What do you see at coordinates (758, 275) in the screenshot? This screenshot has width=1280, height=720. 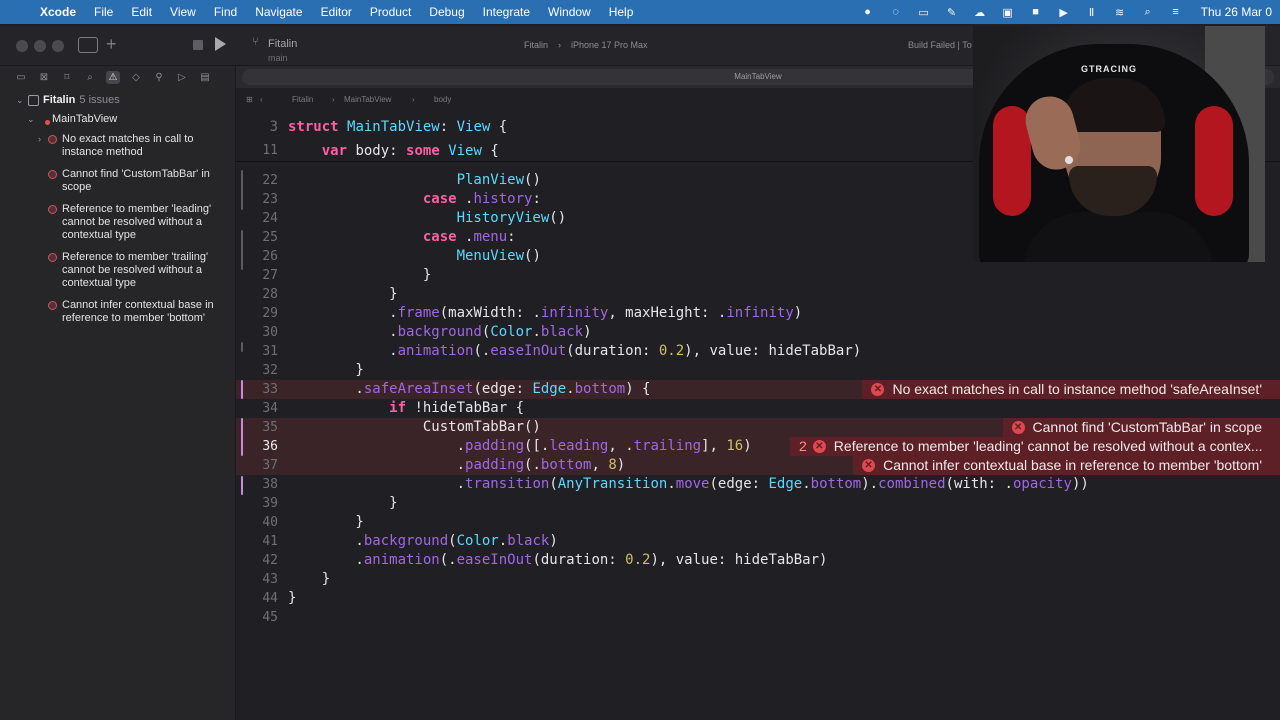 I see `code-line: 27 }` at bounding box center [758, 275].